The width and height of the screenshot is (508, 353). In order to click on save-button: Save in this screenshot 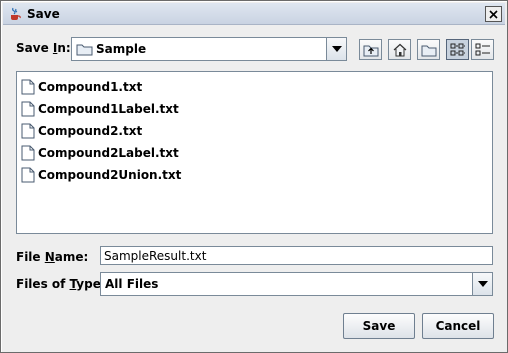, I will do `click(379, 326)`.